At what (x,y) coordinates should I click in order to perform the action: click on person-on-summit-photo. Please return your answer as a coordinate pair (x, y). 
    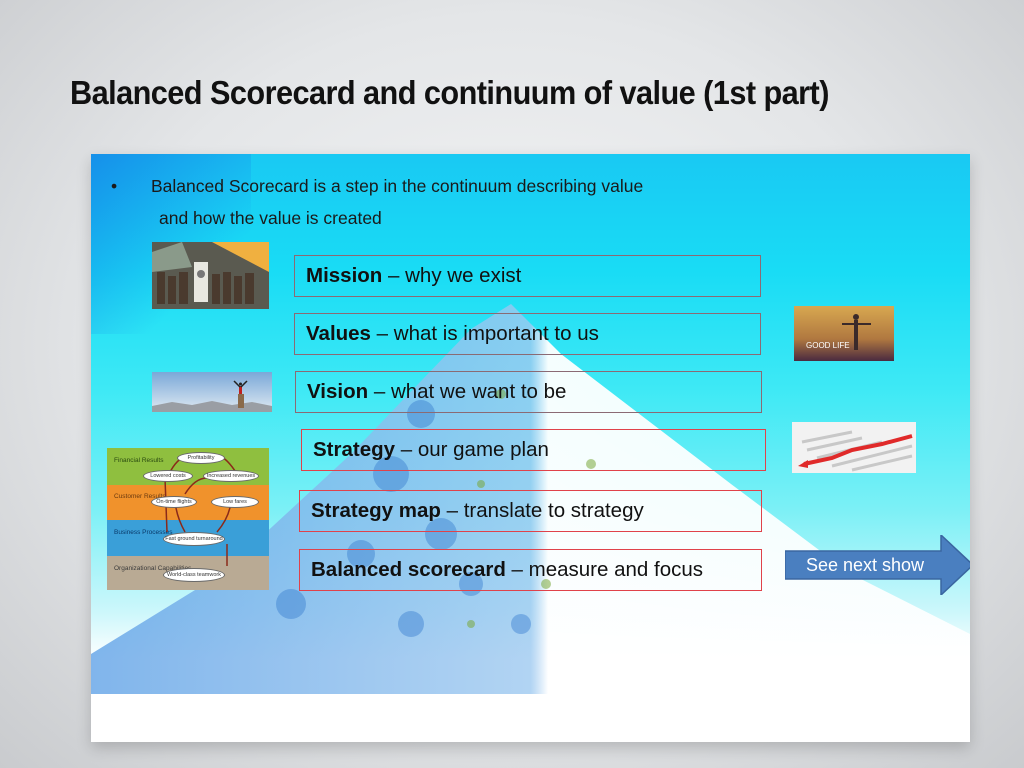
    Looking at the image, I should click on (212, 392).